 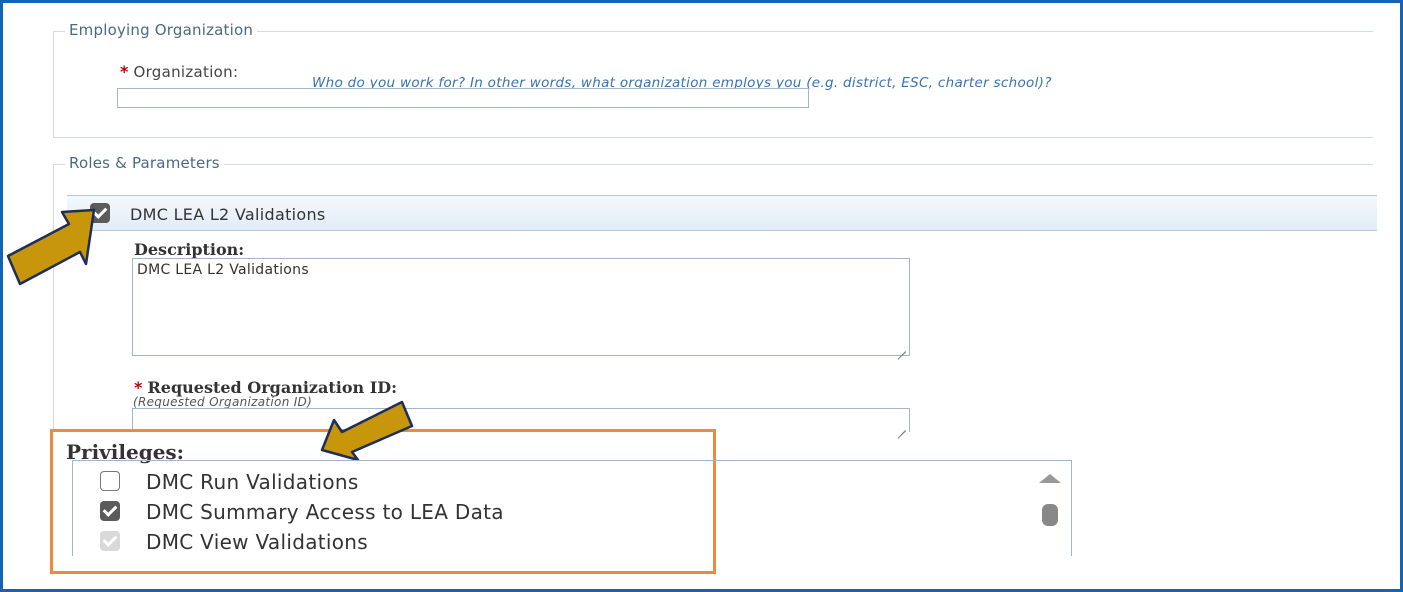 I want to click on privilege-item: DMC View Validations, so click(x=448, y=542).